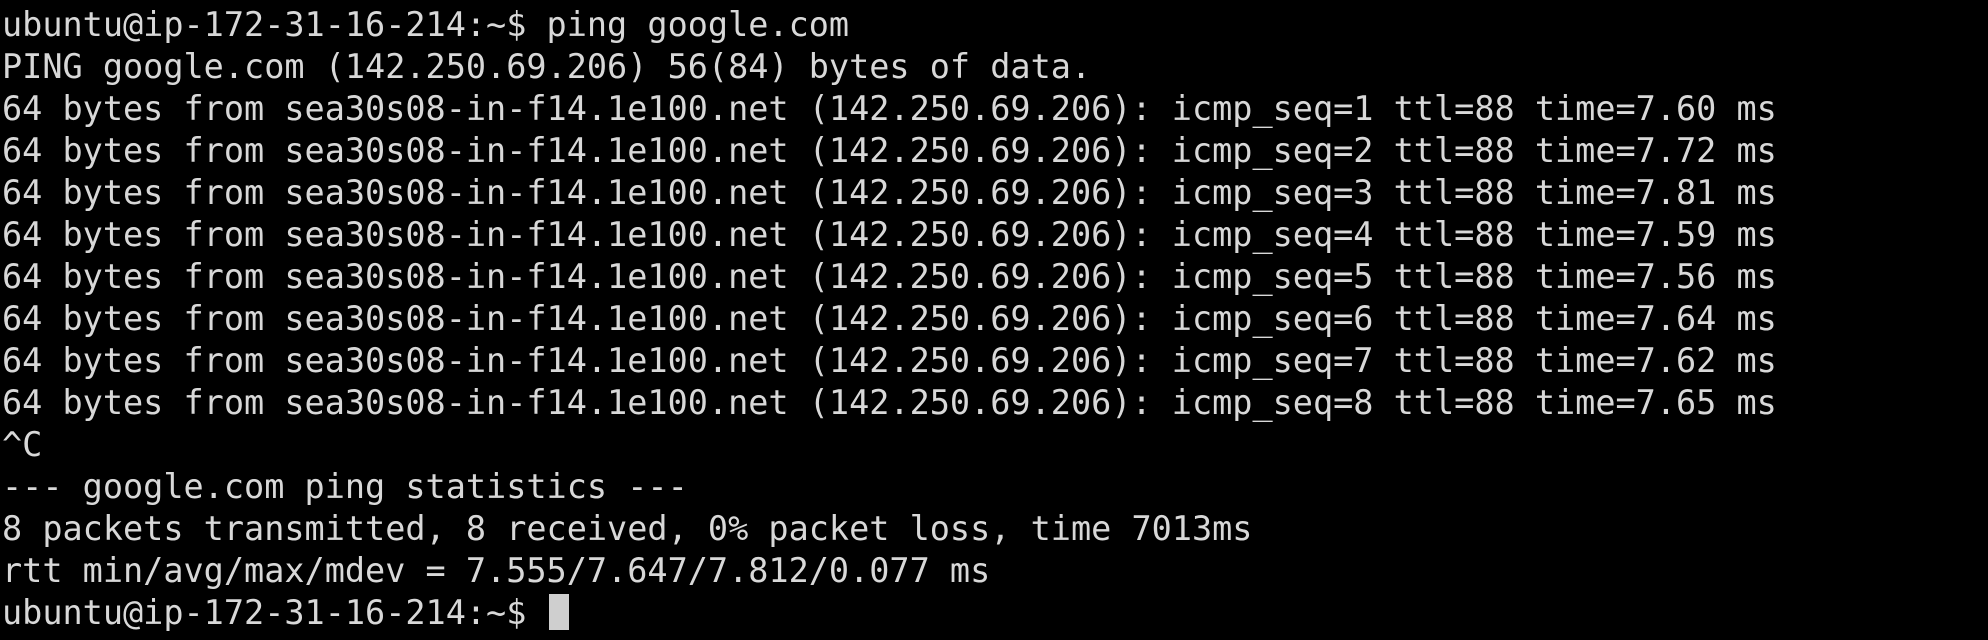 This screenshot has width=1988, height=640. I want to click on terminal-line-interrupt: ^C, so click(22, 444).